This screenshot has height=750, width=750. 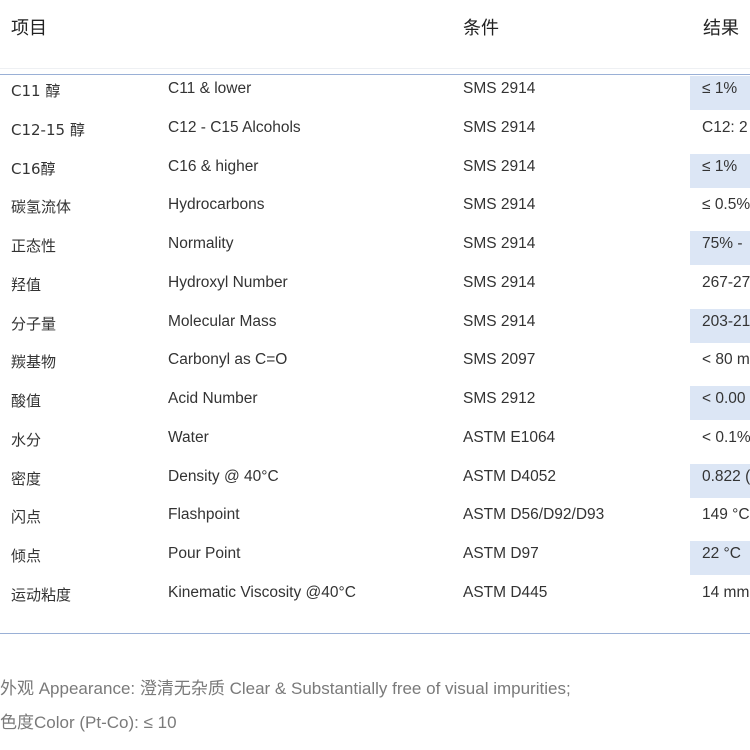 What do you see at coordinates (213, 166) in the screenshot?
I see `item-en: C16 & higher` at bounding box center [213, 166].